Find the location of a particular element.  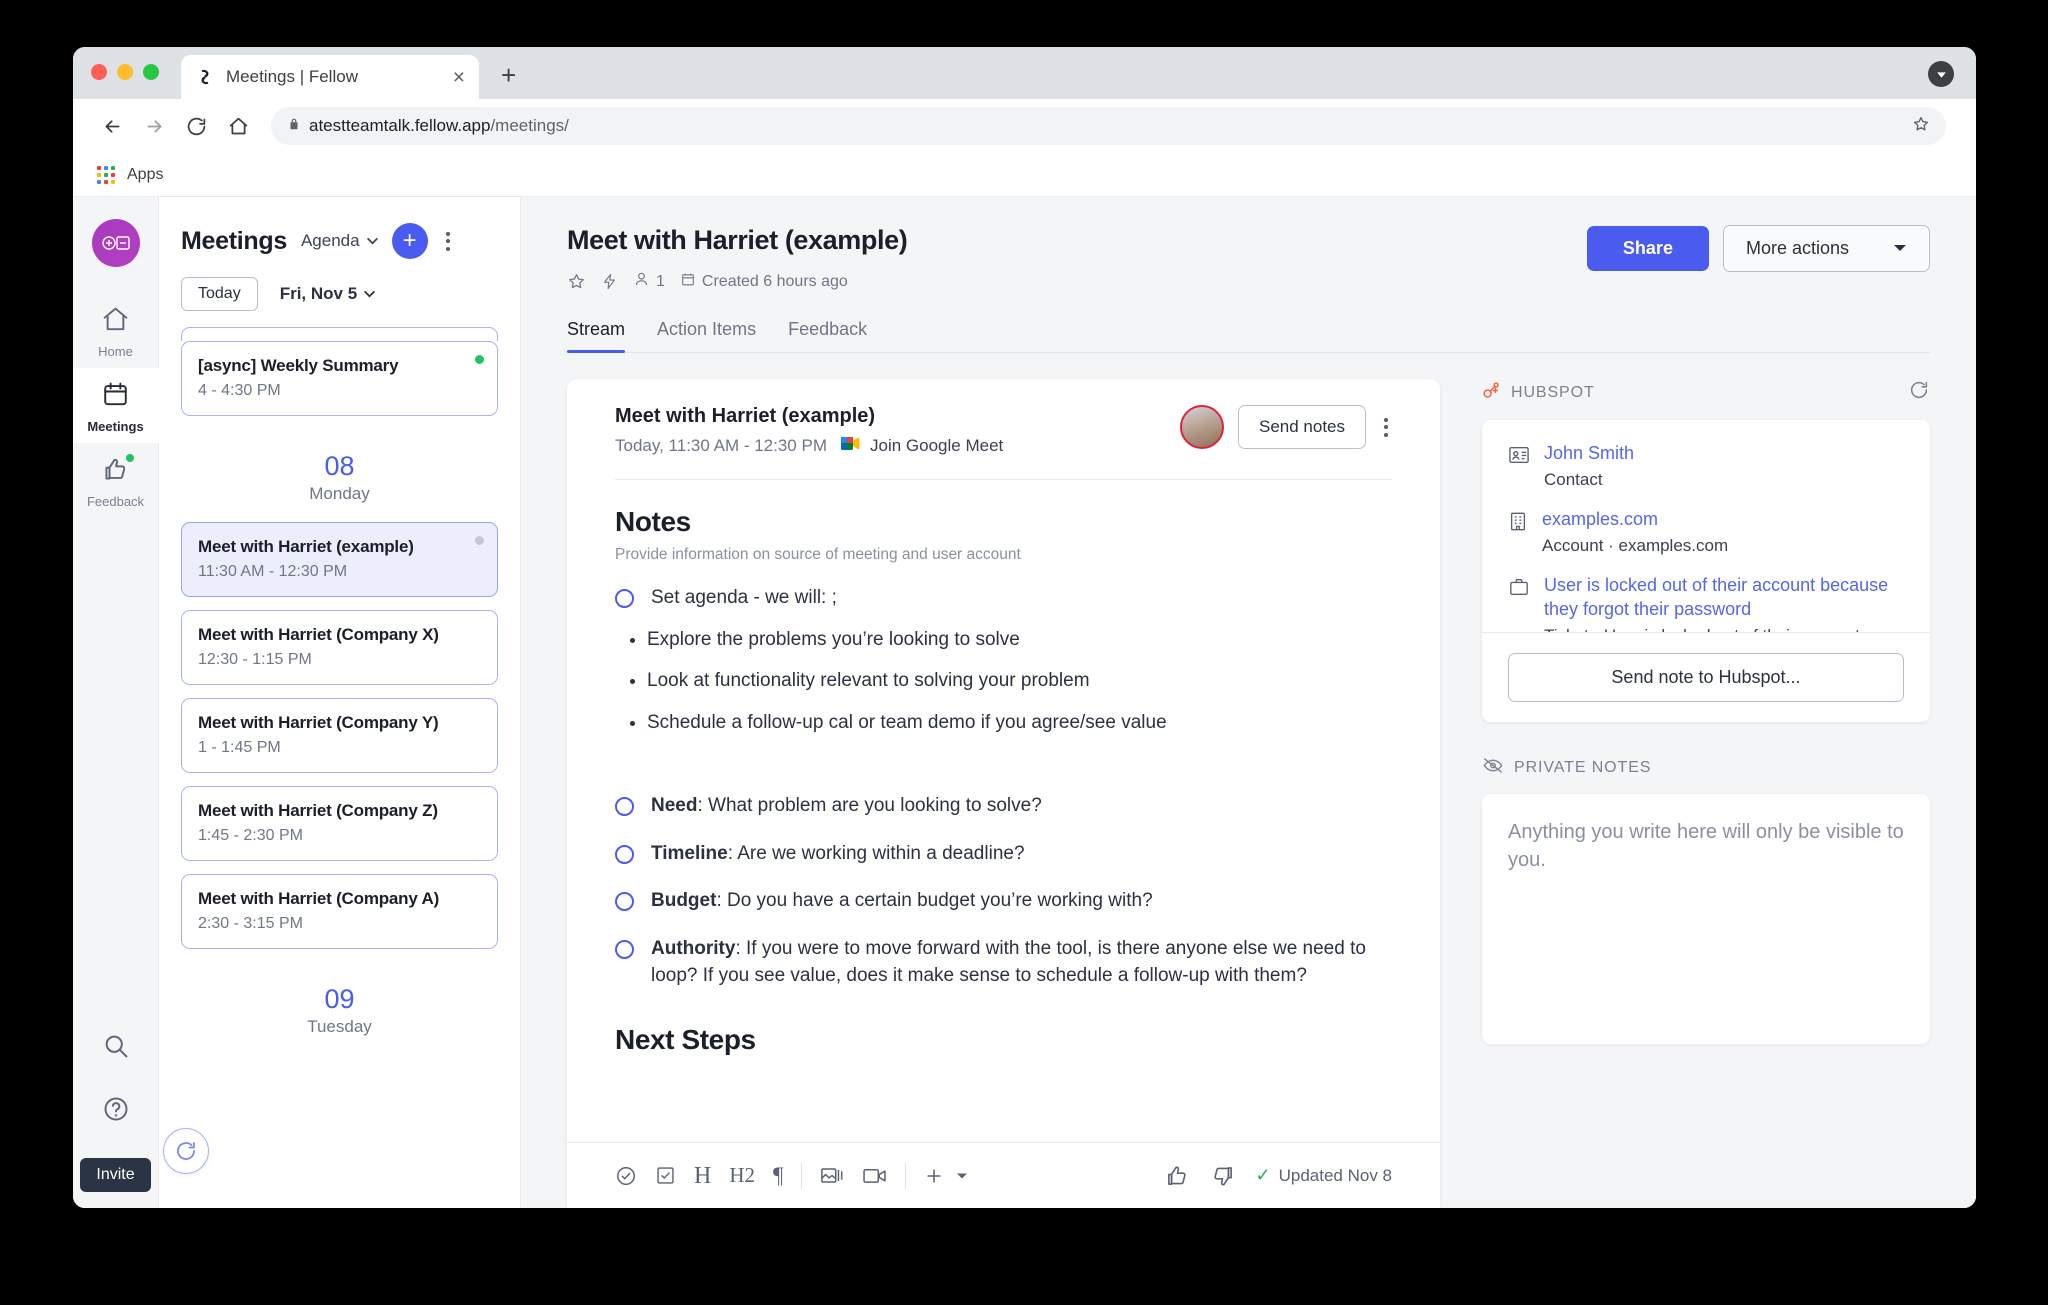

agenda-view-selector: Agenda is located at coordinates (339, 241).